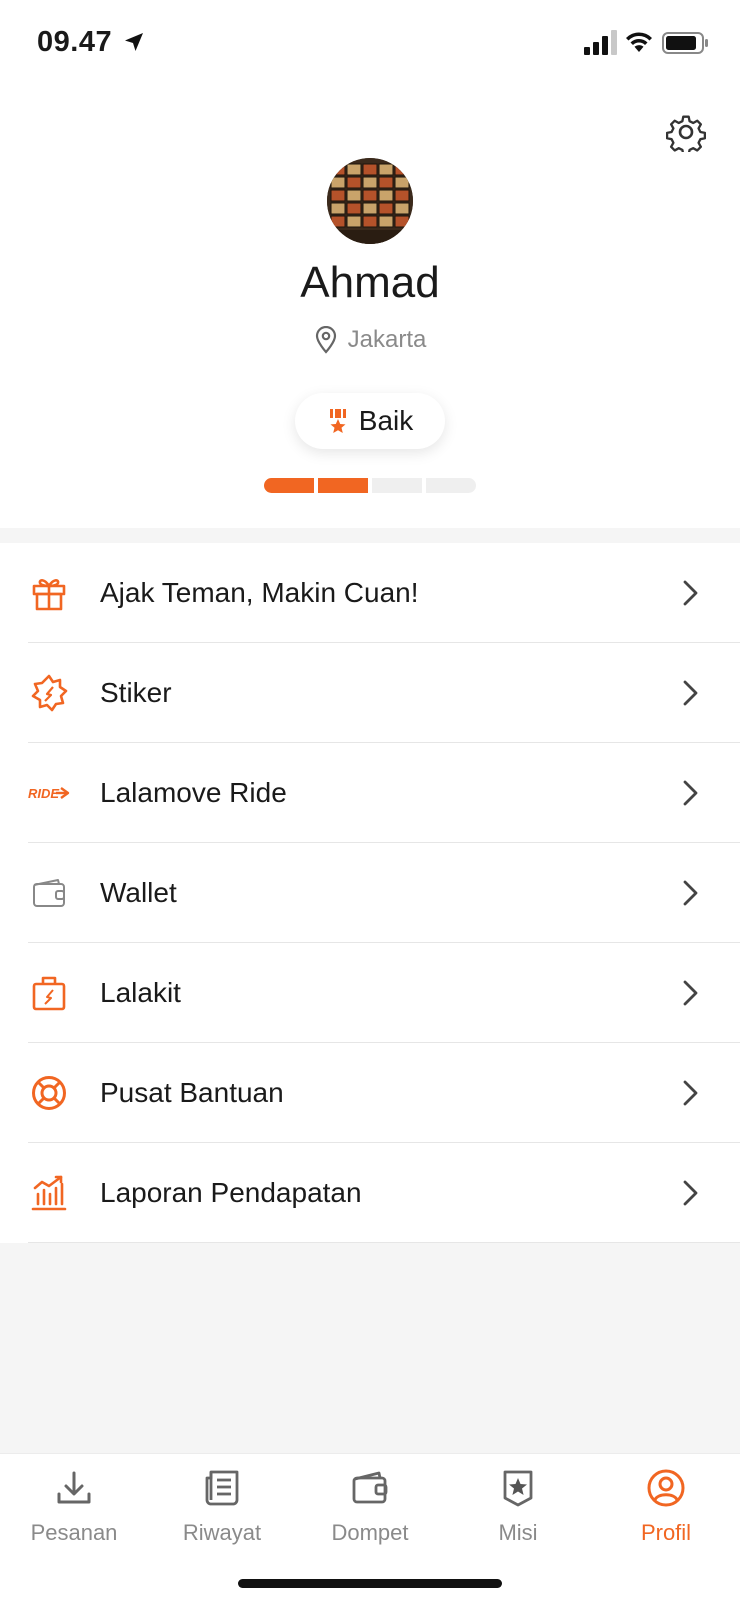  What do you see at coordinates (666, 1488) in the screenshot?
I see `profile-icon` at bounding box center [666, 1488].